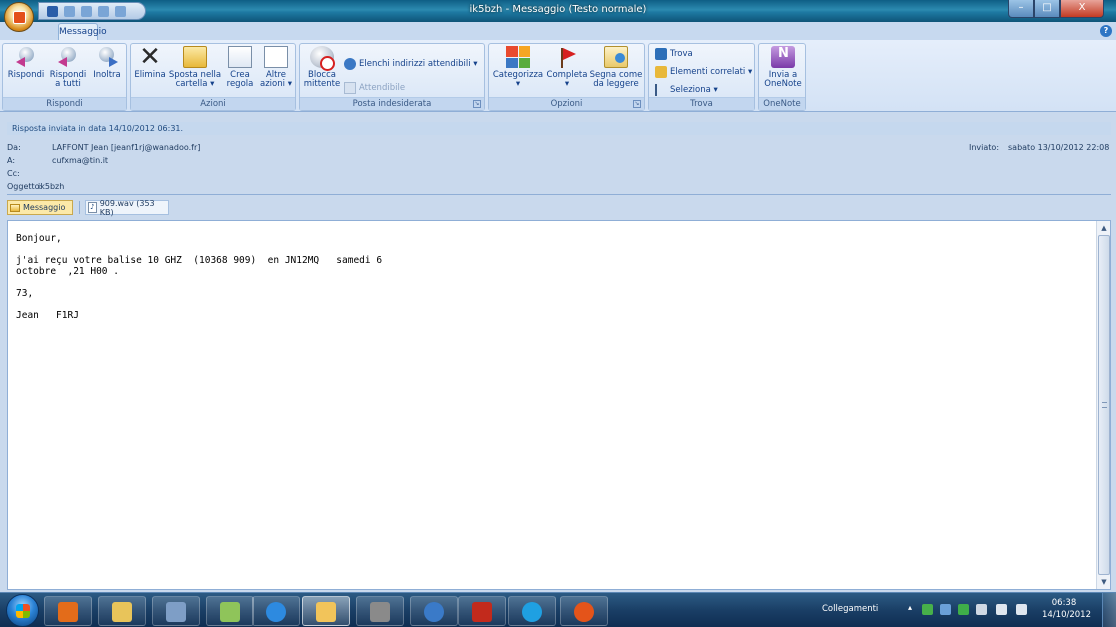  I want to click on window-controls: – □ X, so click(1056, 9).